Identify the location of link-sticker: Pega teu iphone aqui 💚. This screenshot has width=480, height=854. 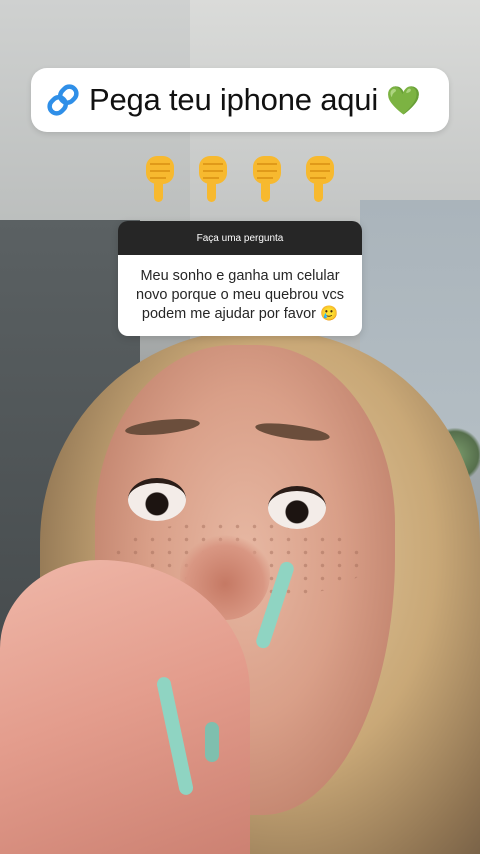
(240, 100).